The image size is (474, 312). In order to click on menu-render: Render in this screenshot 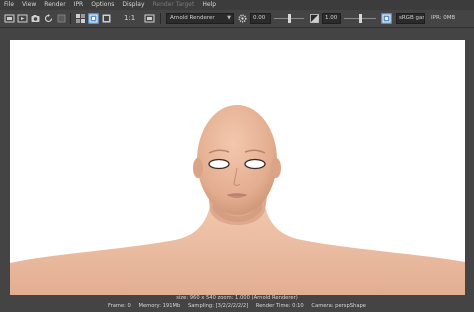, I will do `click(54, 5)`.